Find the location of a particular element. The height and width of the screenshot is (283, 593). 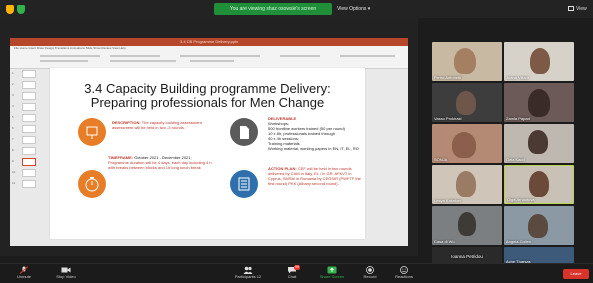

participant-tile: Lesya Kakakov is located at coordinates (467, 184).